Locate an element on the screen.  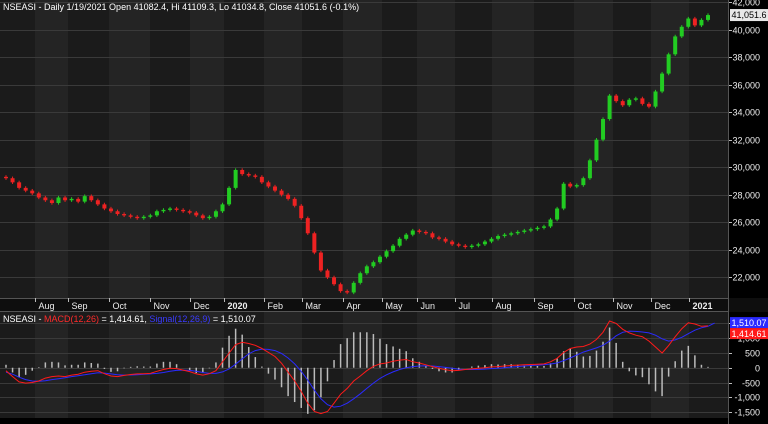
price-tick-label: 22,000 is located at coordinates (746, 278).